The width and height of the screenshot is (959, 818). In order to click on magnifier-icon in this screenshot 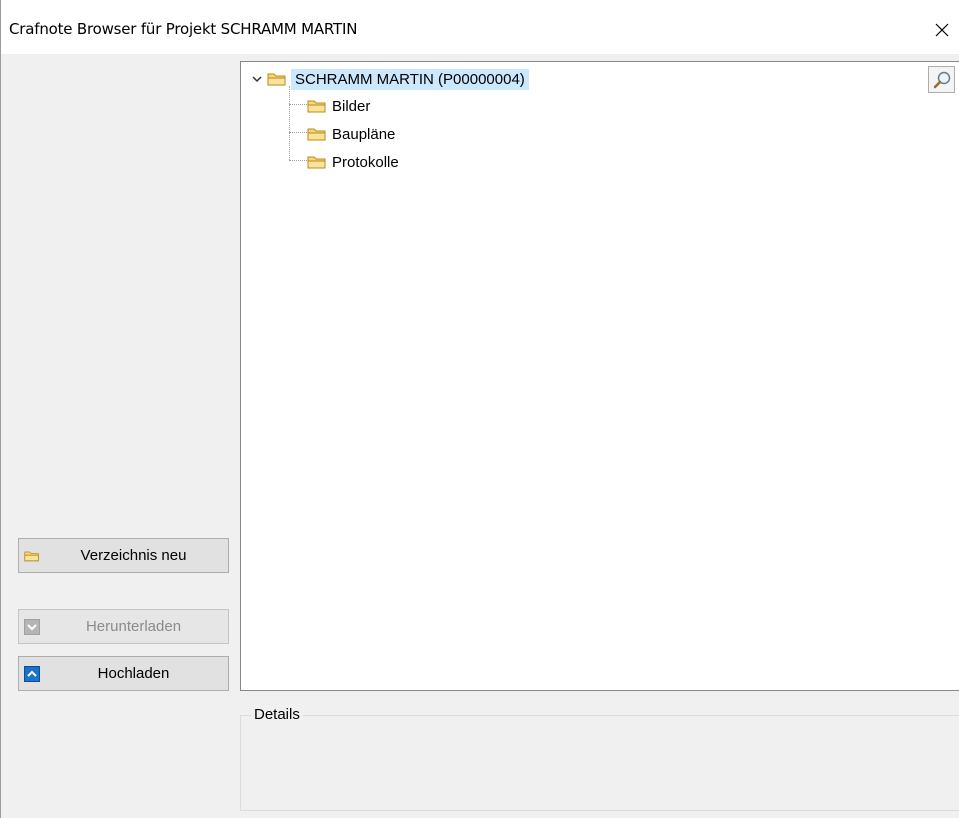, I will do `click(941, 79)`.